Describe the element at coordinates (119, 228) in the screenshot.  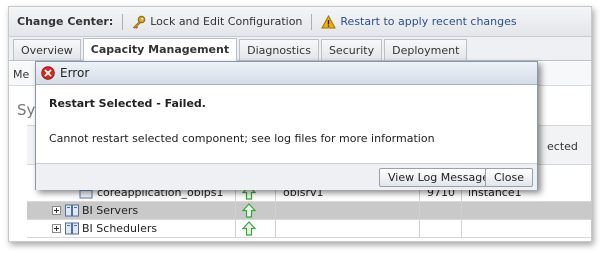
I see `group-name: BI Schedulers` at that location.